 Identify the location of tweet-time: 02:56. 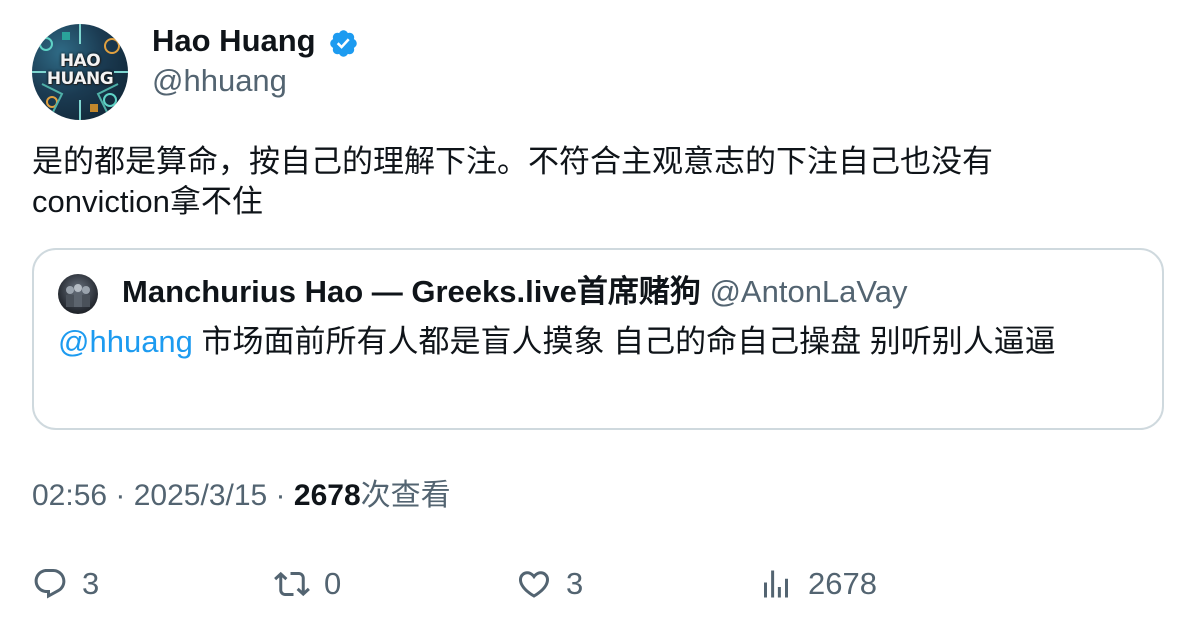
(69, 495).